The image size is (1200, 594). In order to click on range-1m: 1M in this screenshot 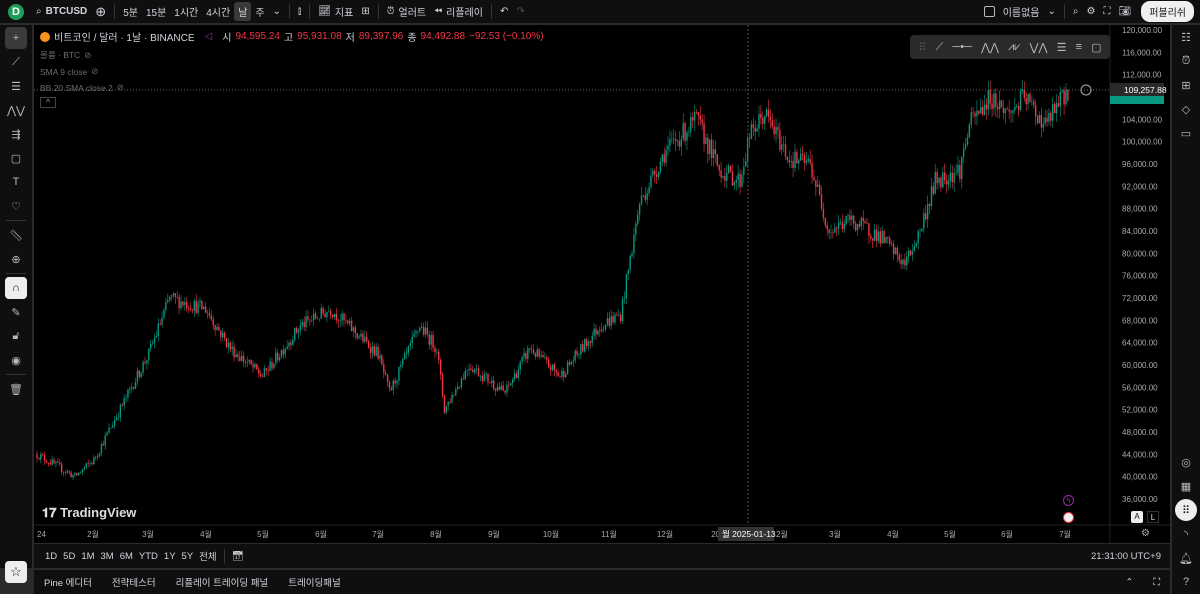, I will do `click(87, 556)`.